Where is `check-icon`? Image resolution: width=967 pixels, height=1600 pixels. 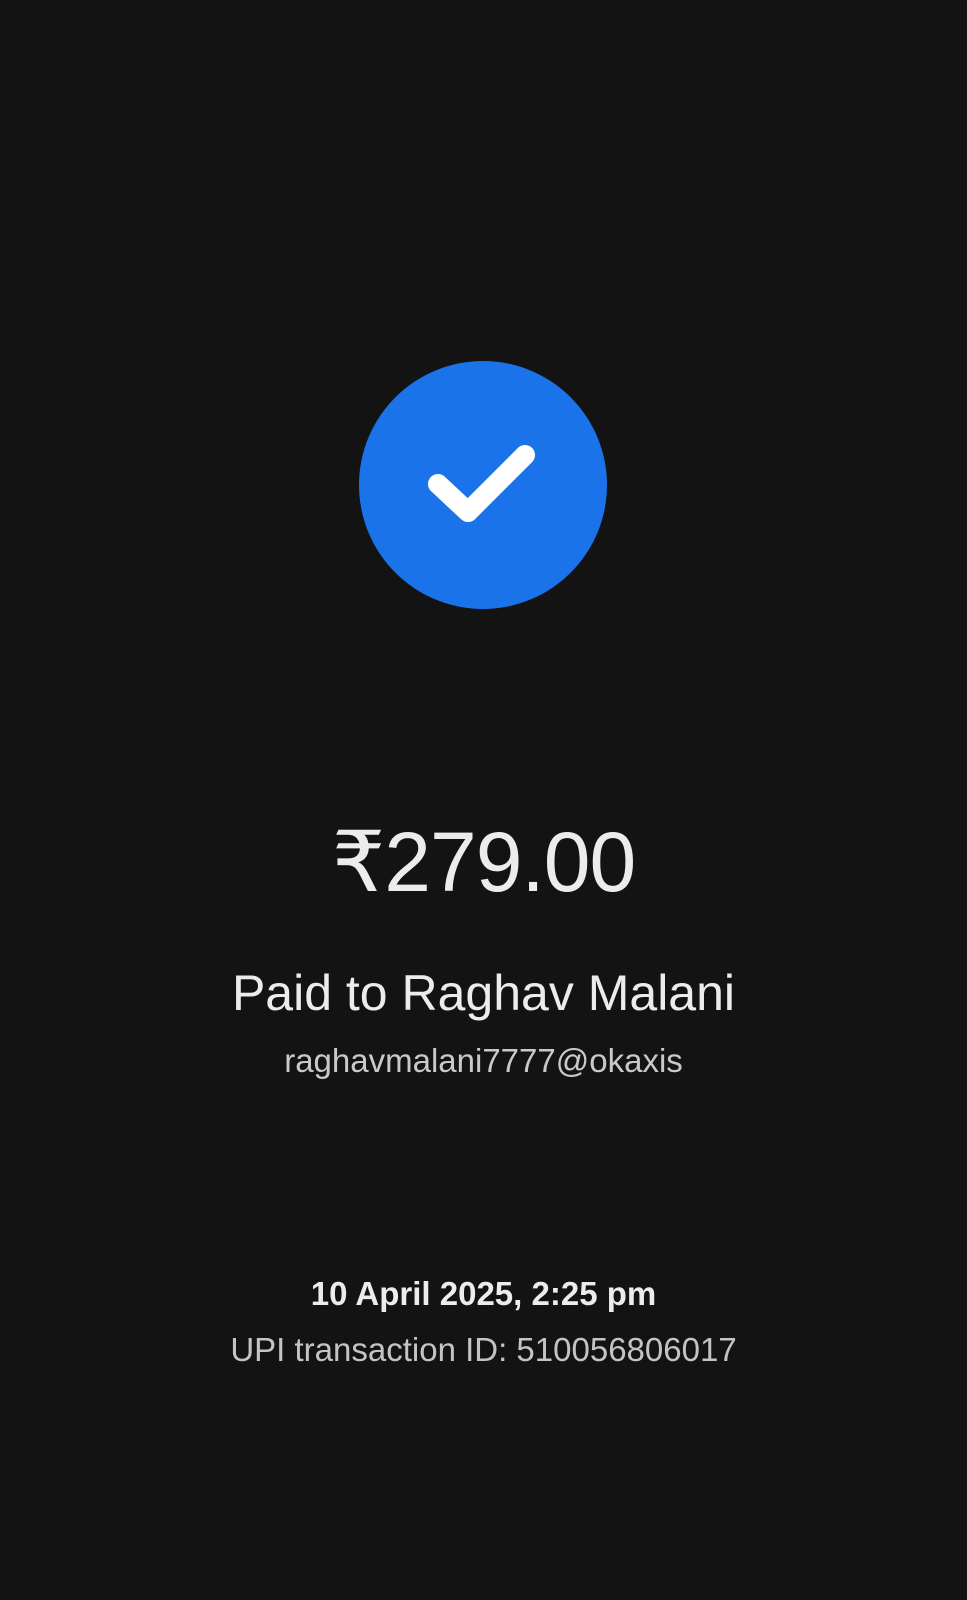
check-icon is located at coordinates (481, 483).